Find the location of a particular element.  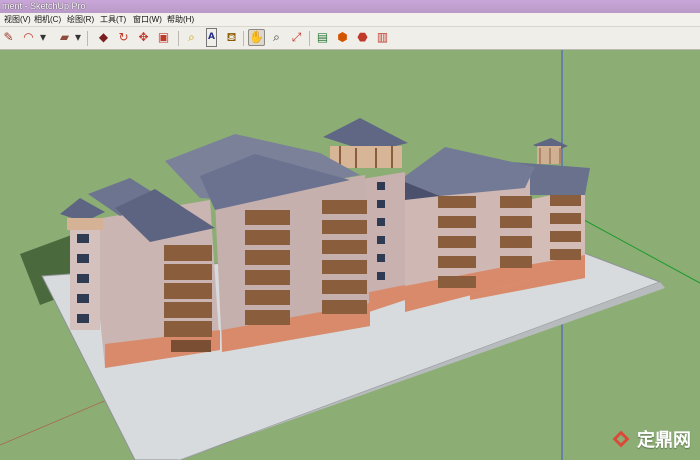

shape-dropdown-button: ▾ is located at coordinates (78, 37).